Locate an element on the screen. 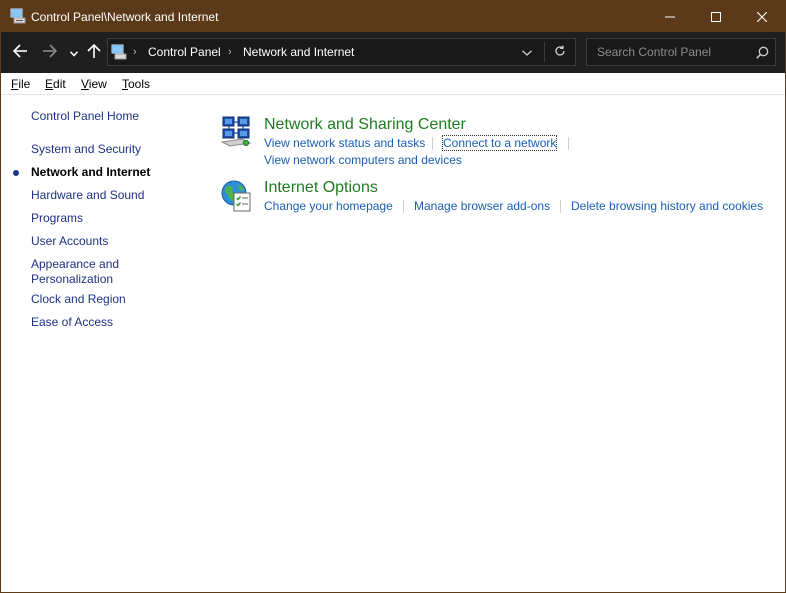 Image resolution: width=786 pixels, height=593 pixels. address-dropdown-button is located at coordinates (527, 52).